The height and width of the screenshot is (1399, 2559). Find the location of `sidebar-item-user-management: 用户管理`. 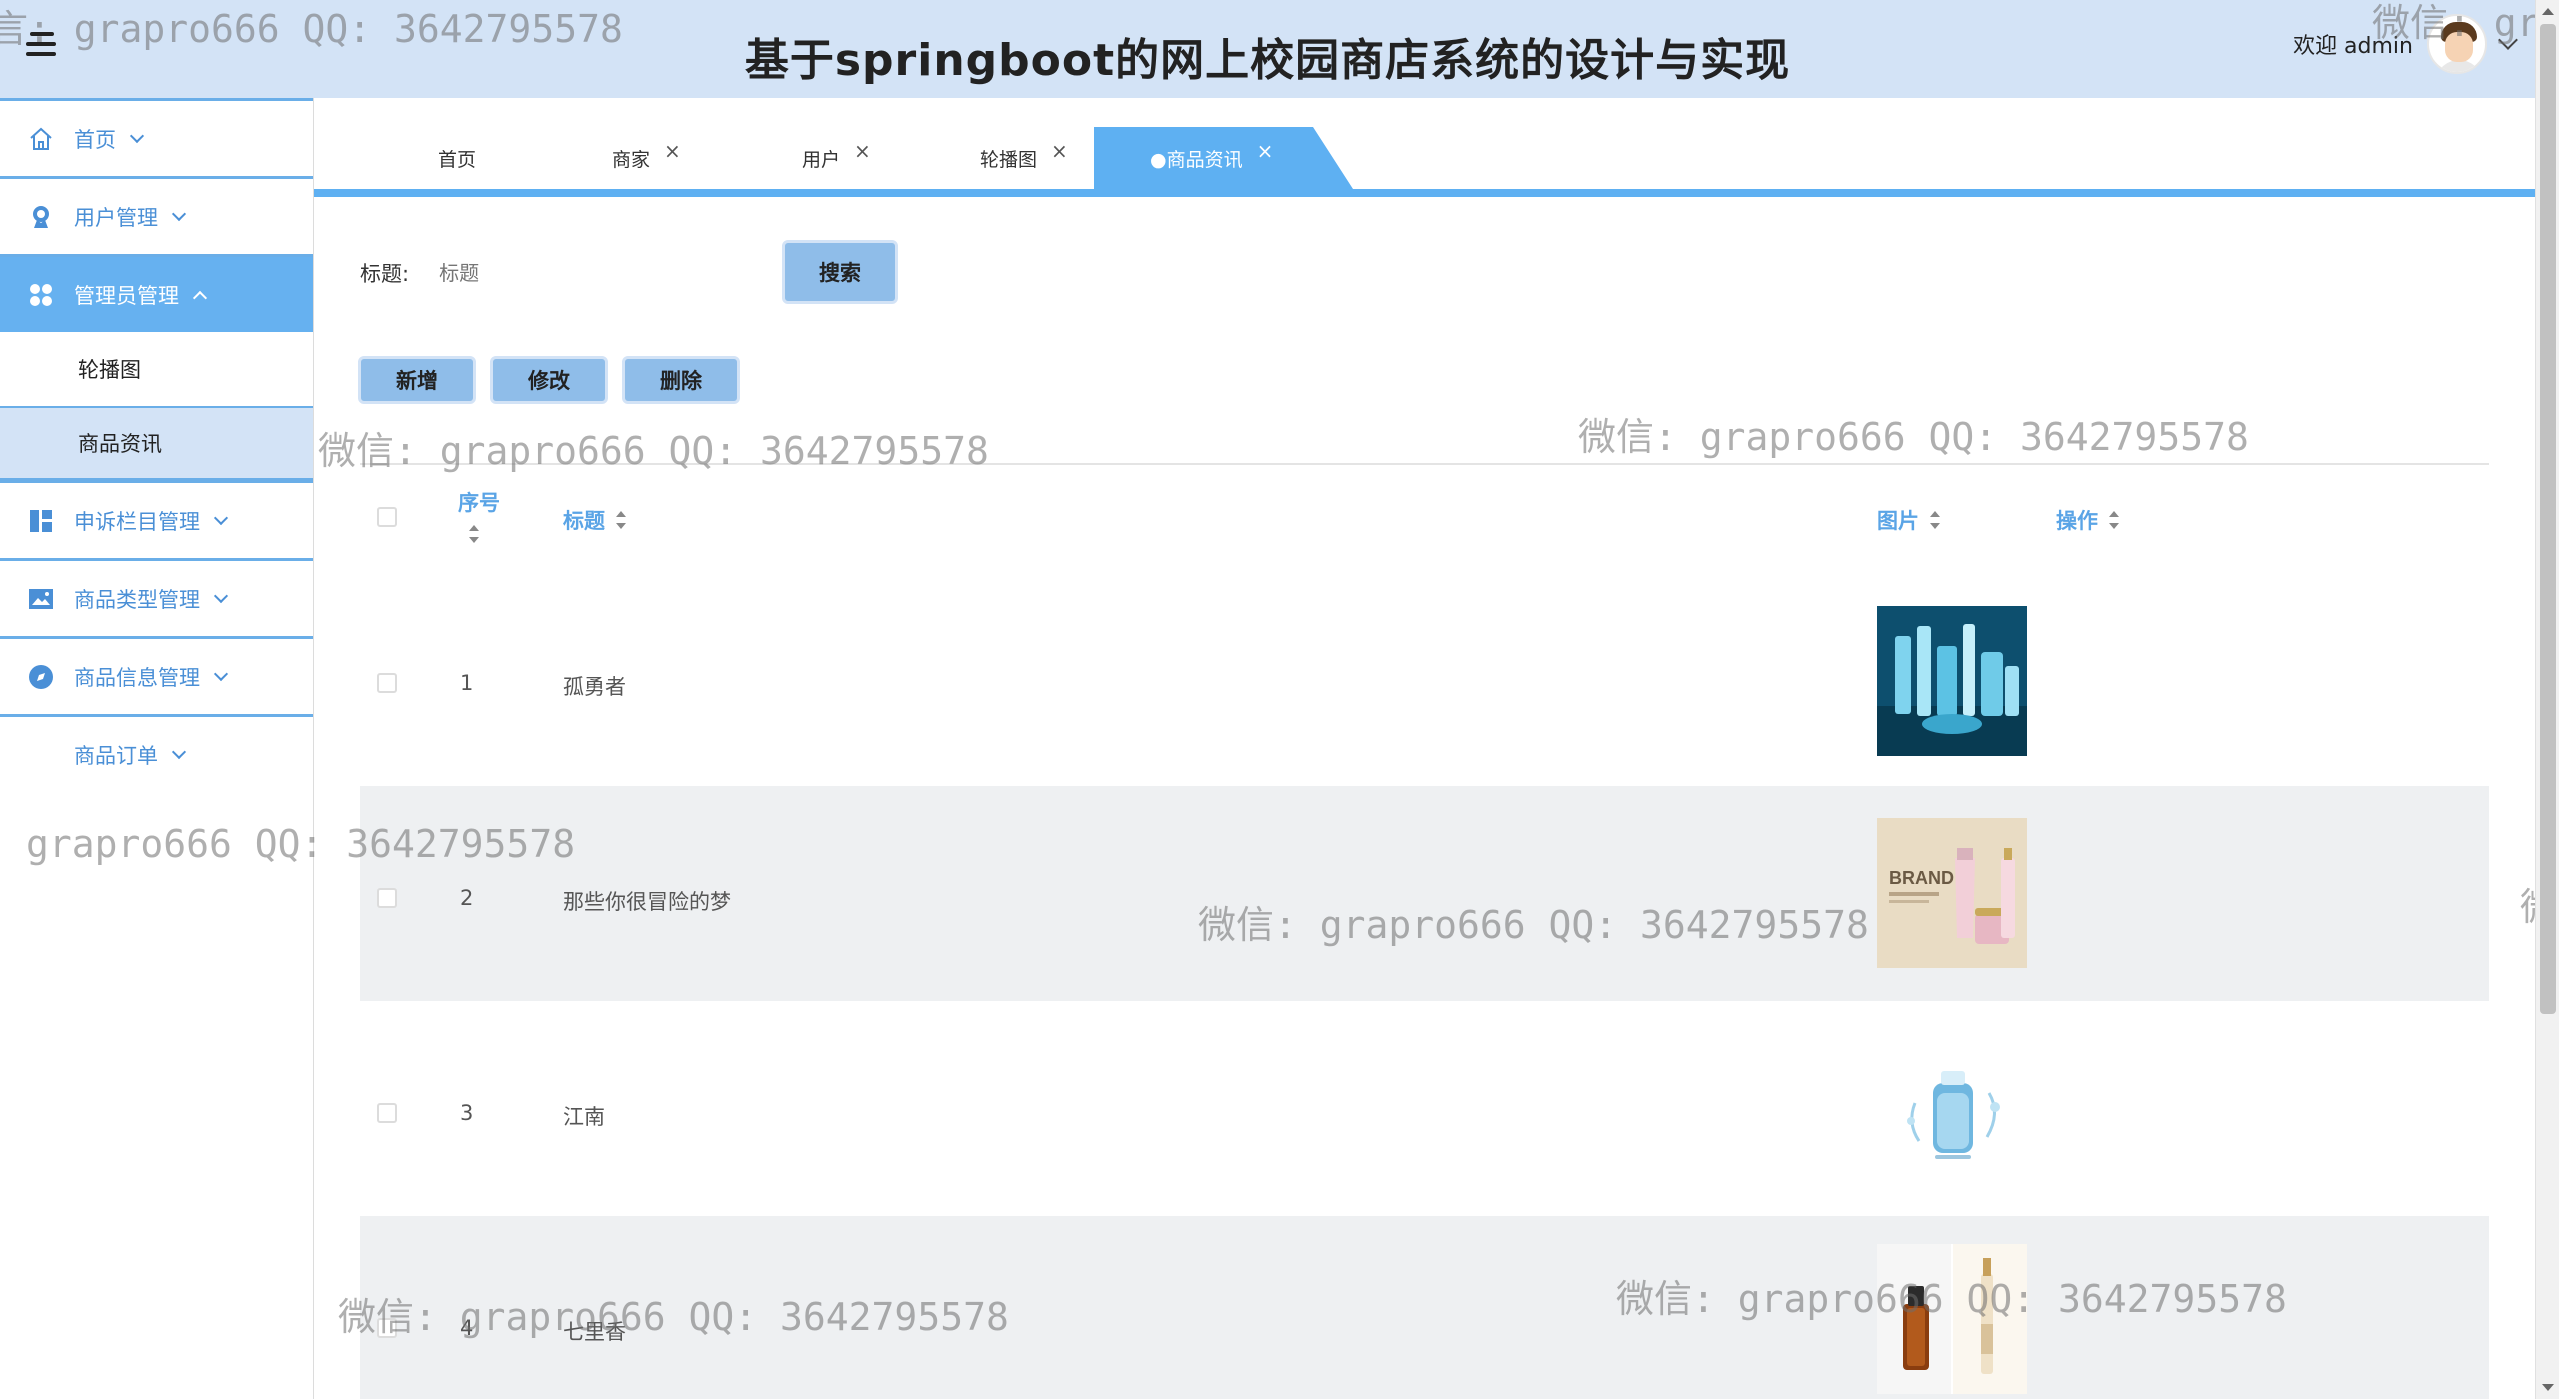

sidebar-item-user-management: 用户管理 is located at coordinates (156, 215).